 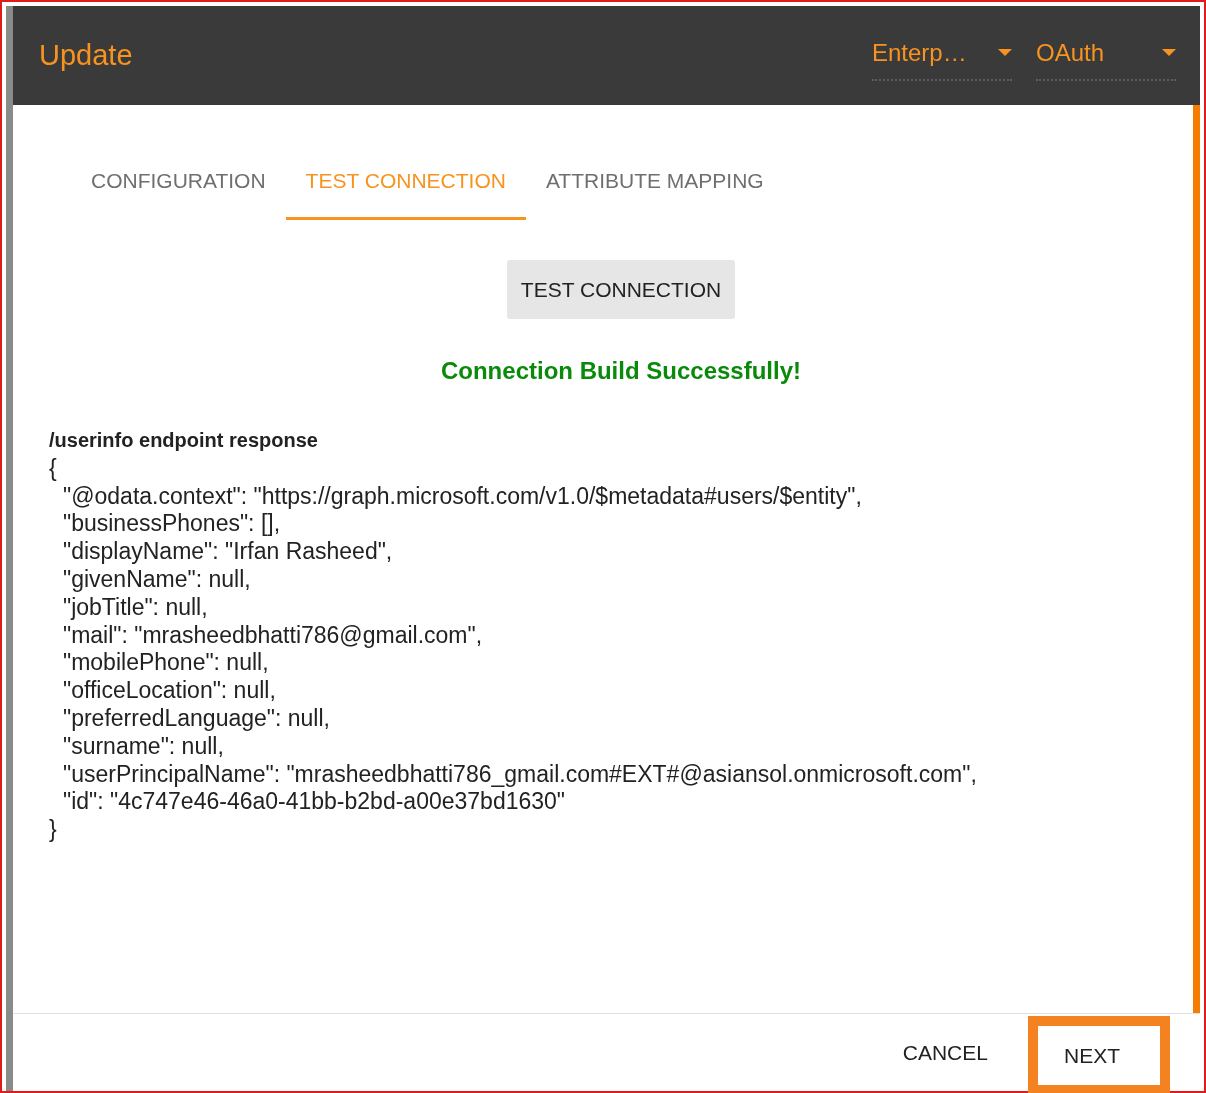 What do you see at coordinates (169, 691) in the screenshot?
I see `json-text: "officeLocation": null,` at bounding box center [169, 691].